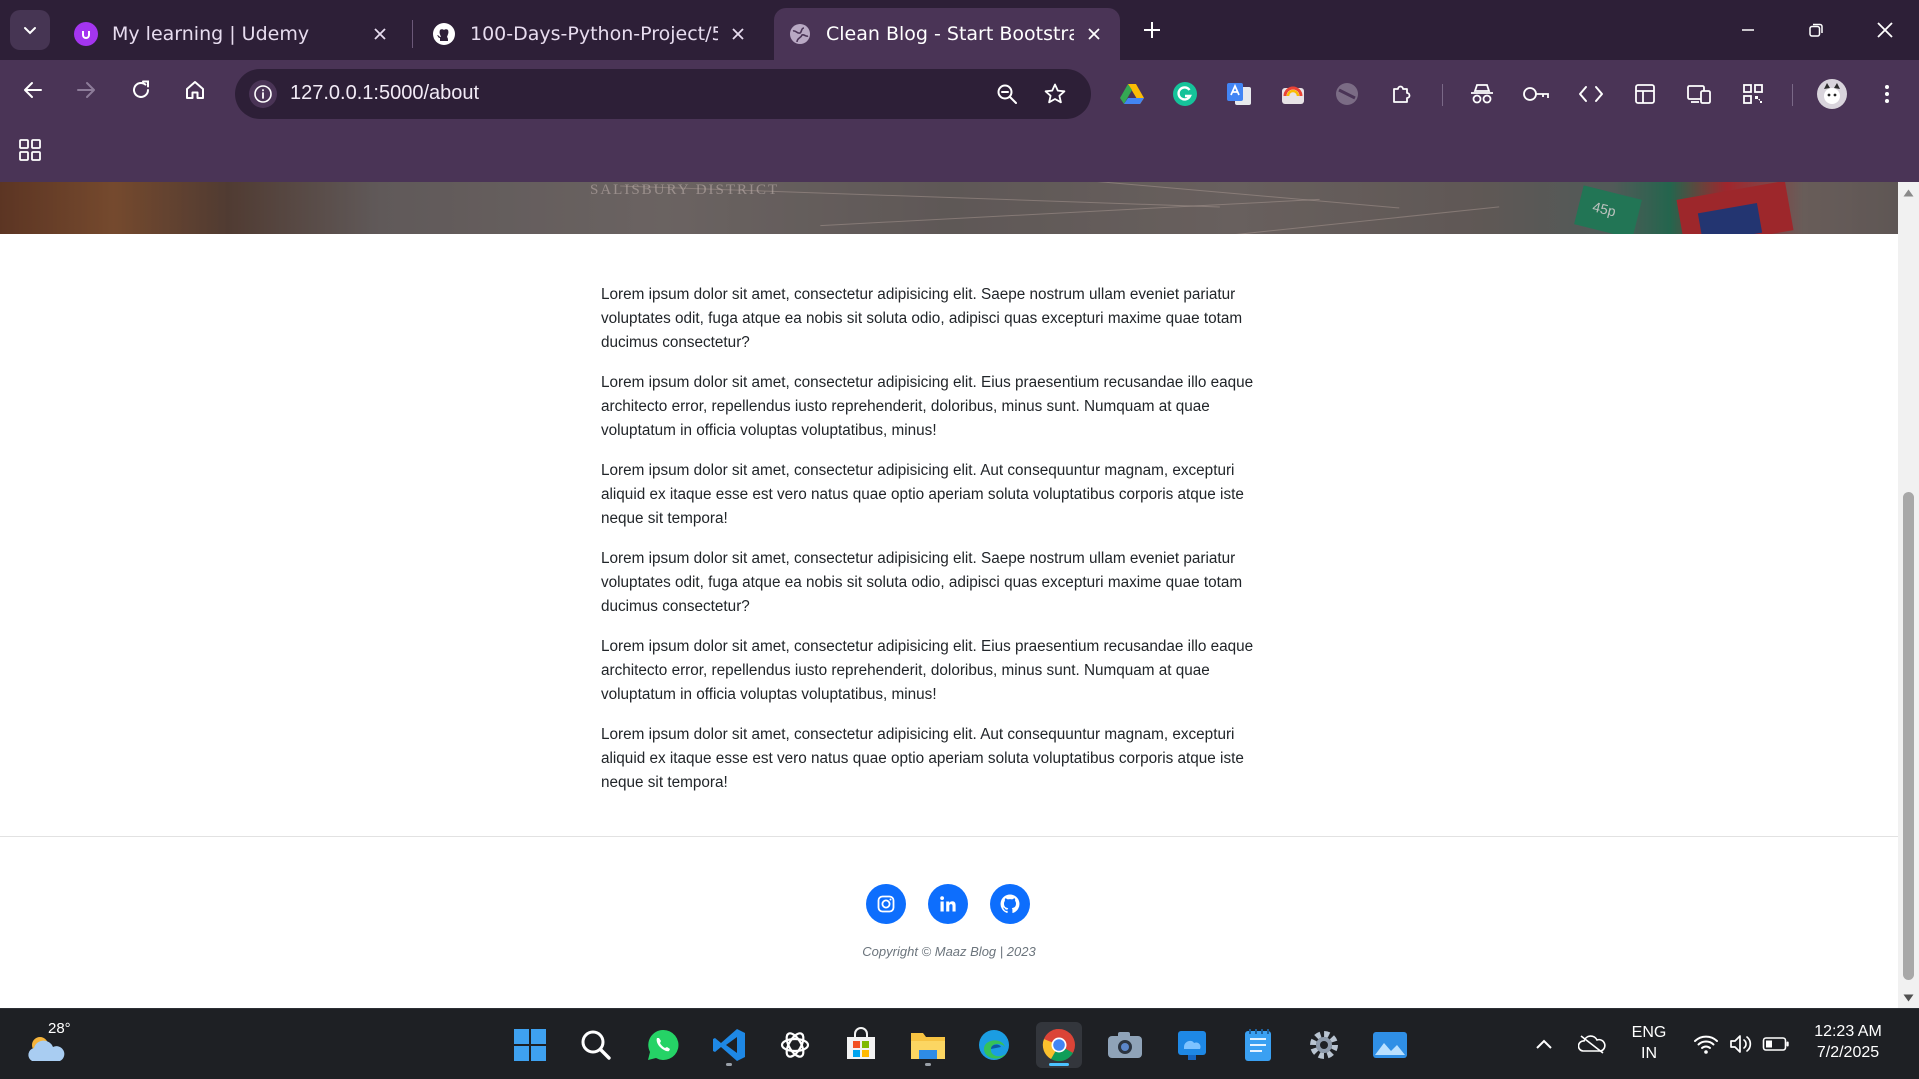 This screenshot has height=1079, width=1919. I want to click on globe-icon, so click(800, 34).